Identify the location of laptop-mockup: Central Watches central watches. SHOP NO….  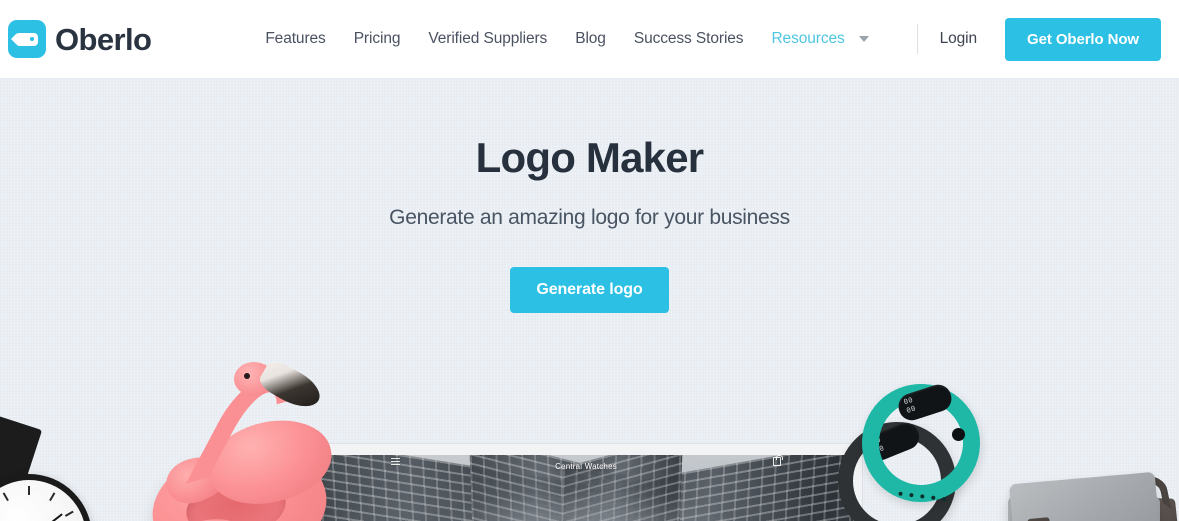
(586, 482).